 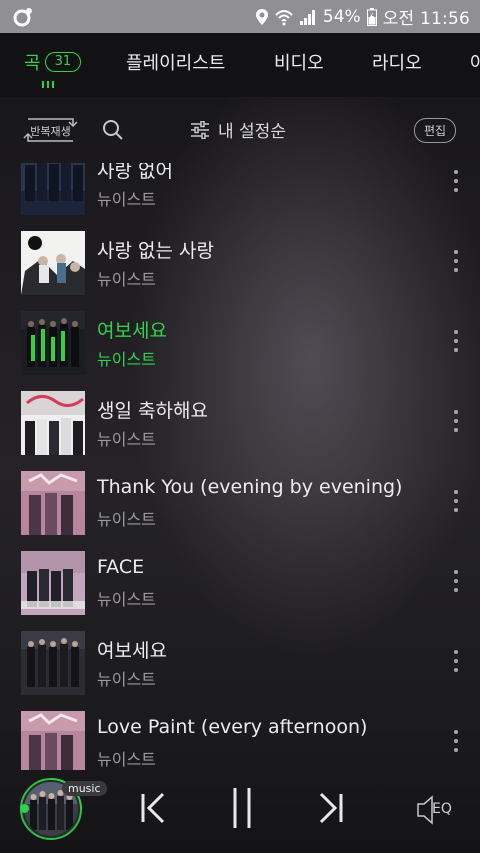 I want to click on eq-button: EQ, so click(x=438, y=812).